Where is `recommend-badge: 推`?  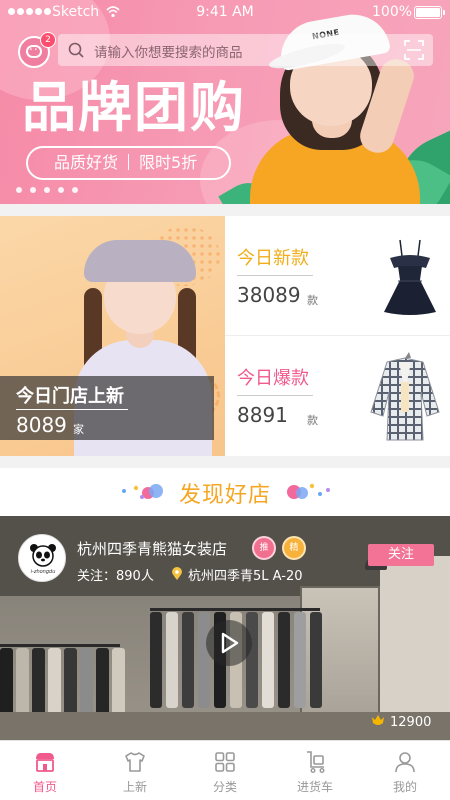 recommend-badge: 推 is located at coordinates (264, 548).